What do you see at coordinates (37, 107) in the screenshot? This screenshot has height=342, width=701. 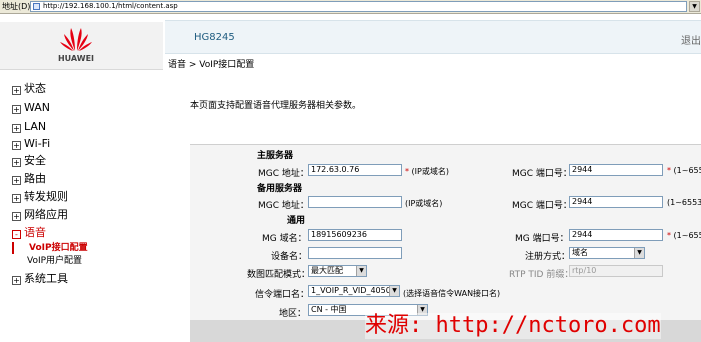 I see `nav-label: WAN` at bounding box center [37, 107].